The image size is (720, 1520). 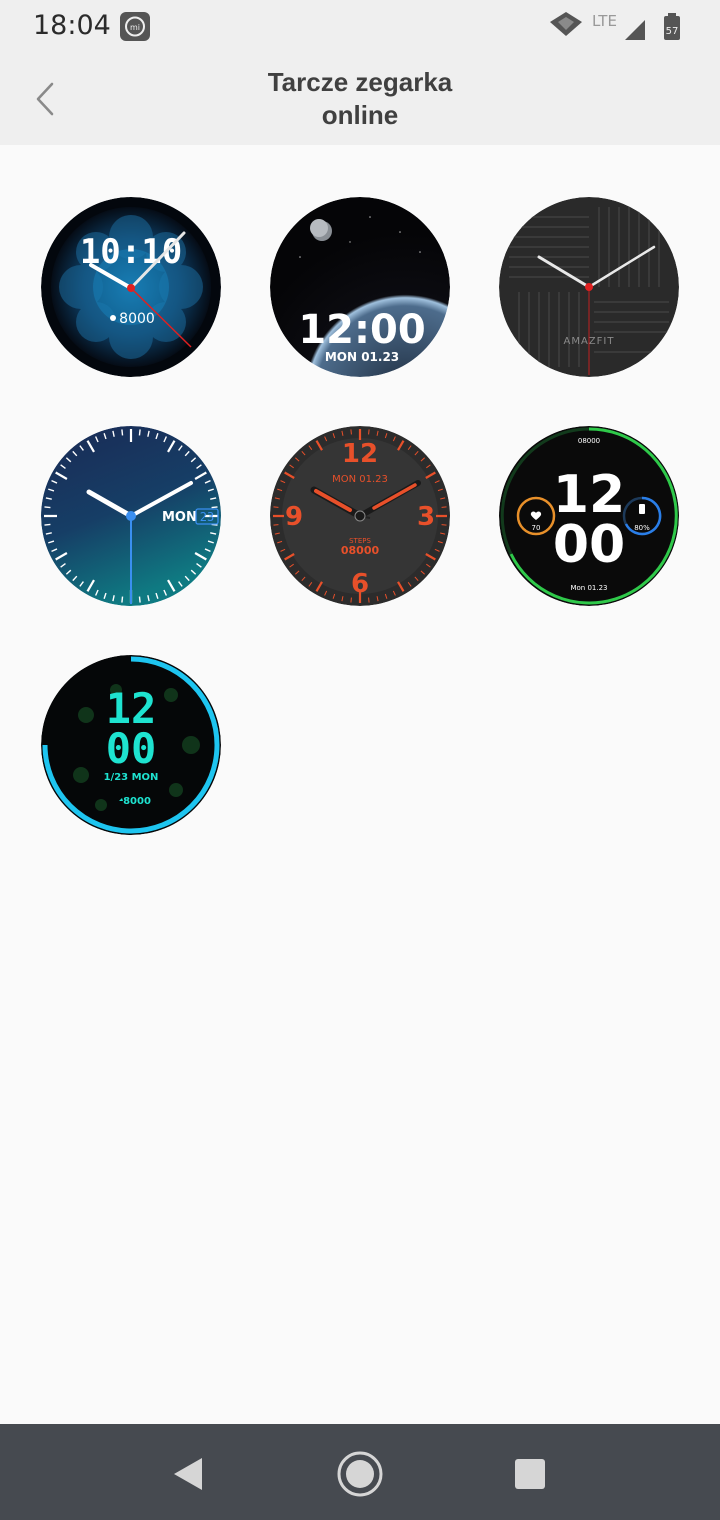 I want to click on face6-date: Mon 01.23, so click(x=588, y=588).